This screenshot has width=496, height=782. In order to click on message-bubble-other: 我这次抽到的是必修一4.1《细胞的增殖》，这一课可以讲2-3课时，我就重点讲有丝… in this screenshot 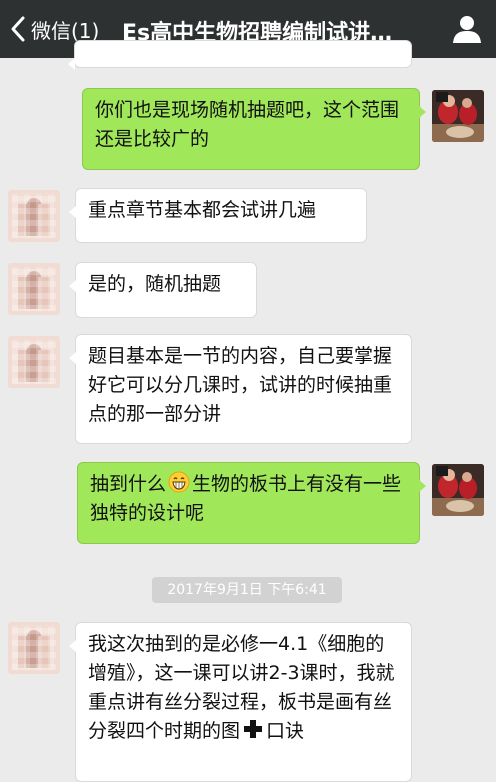, I will do `click(240, 702)`.